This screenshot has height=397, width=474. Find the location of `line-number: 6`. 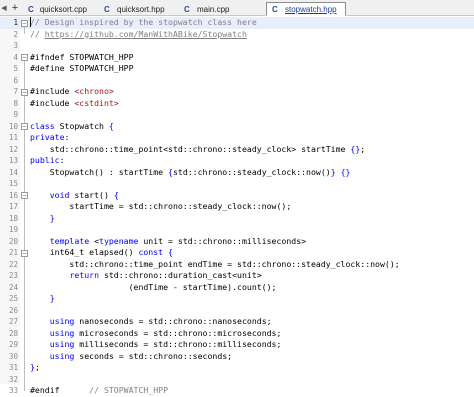

line-number: 6 is located at coordinates (15, 80).